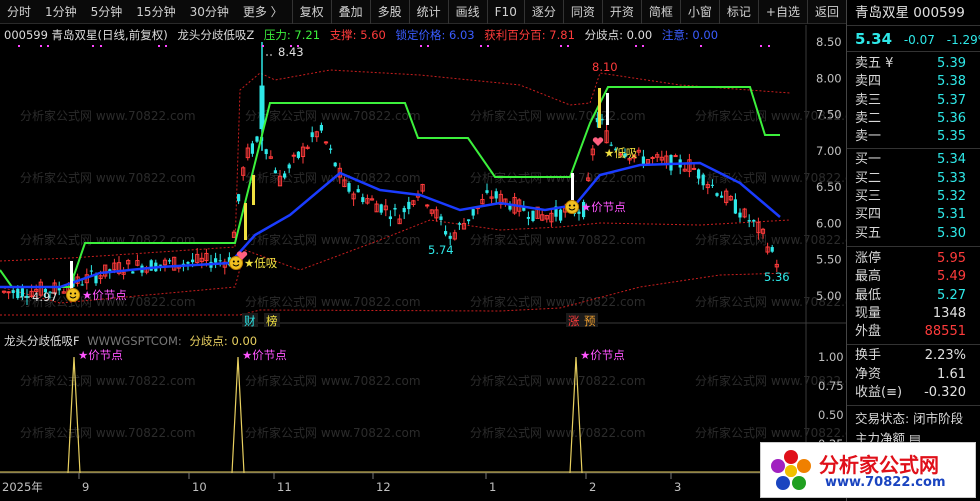 Image resolution: width=980 pixels, height=501 pixels. What do you see at coordinates (677, 487) in the screenshot?
I see `date-axis-label: 3` at bounding box center [677, 487].